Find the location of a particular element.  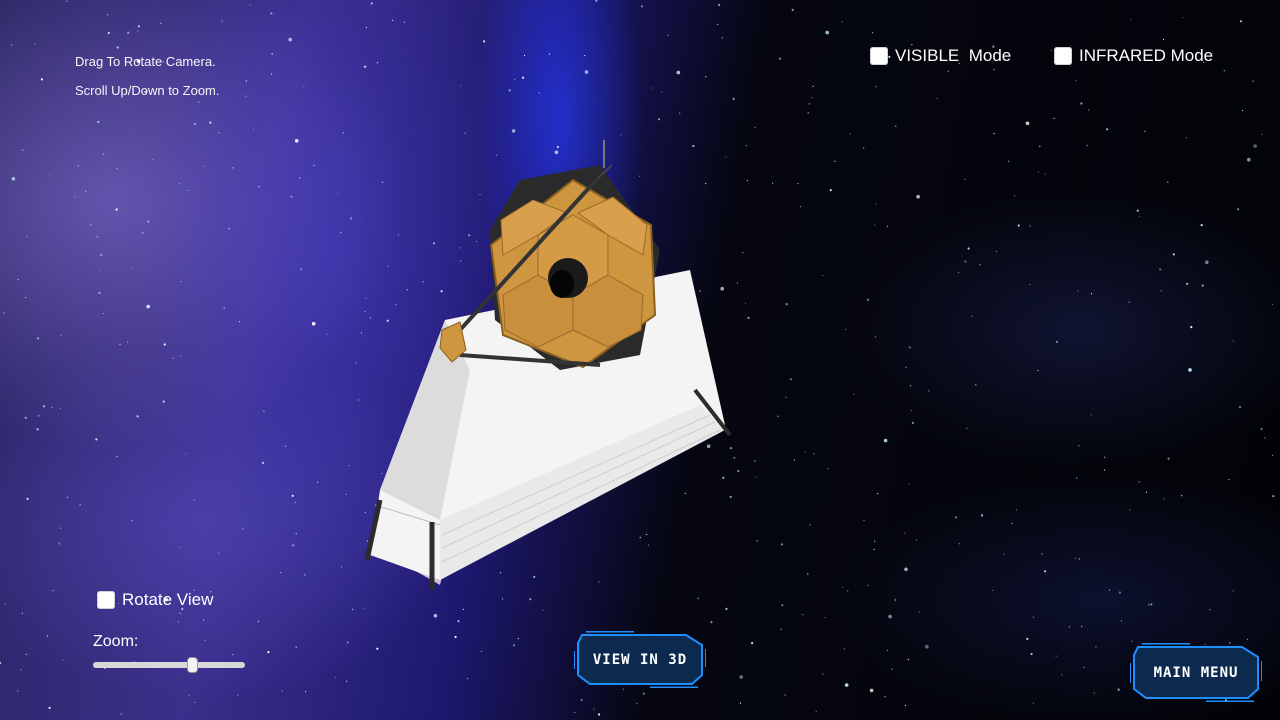

visible-mode-checkbox is located at coordinates (879, 56).